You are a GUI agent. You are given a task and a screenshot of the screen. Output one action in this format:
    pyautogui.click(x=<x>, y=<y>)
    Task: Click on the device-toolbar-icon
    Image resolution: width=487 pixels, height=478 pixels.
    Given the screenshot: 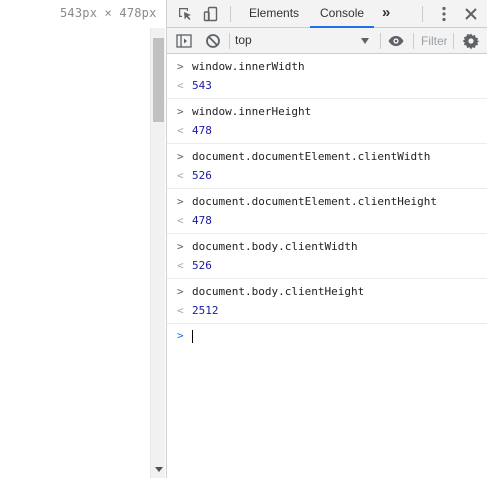 What is the action you would take?
    pyautogui.click(x=211, y=14)
    